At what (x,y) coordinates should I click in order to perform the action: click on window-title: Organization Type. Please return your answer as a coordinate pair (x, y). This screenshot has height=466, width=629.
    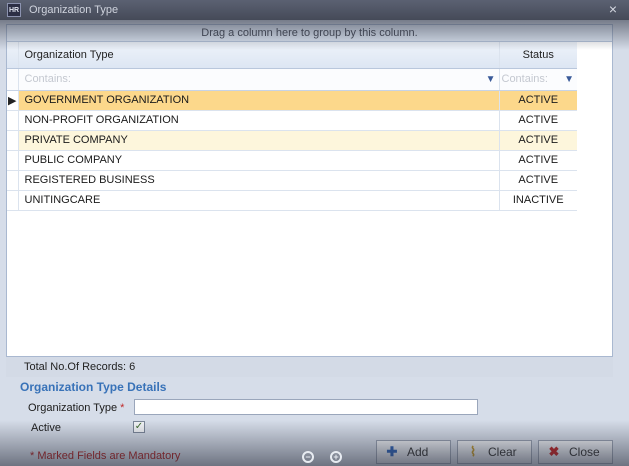
    Looking at the image, I should click on (74, 10).